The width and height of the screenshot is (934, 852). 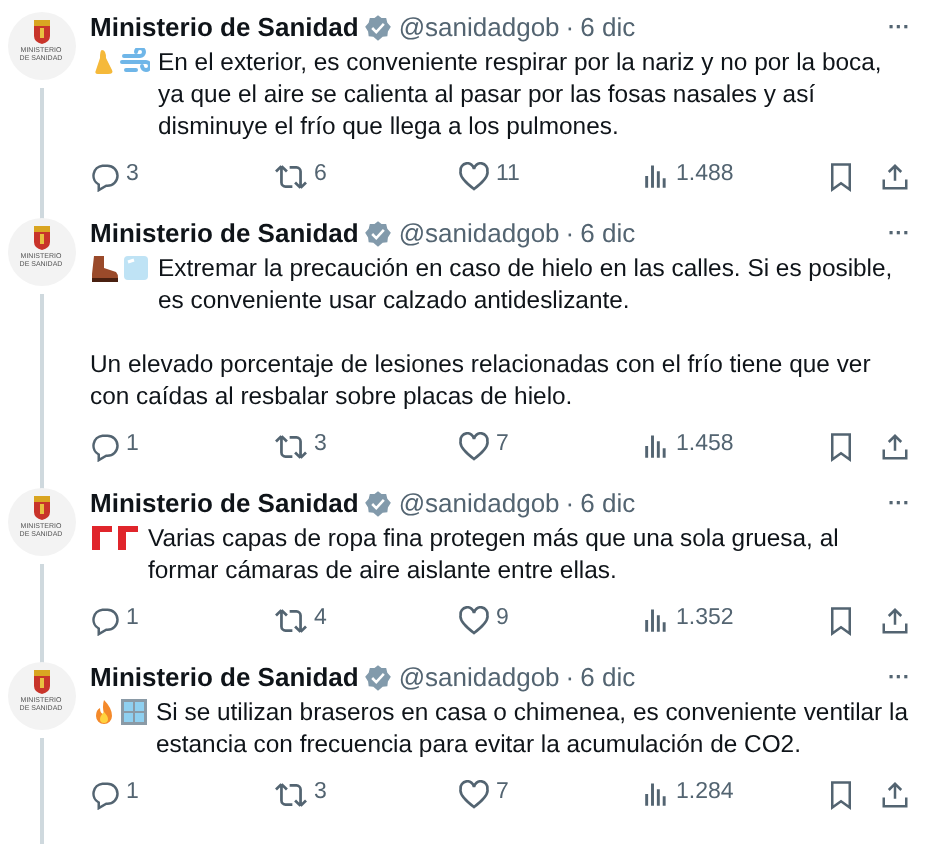 What do you see at coordinates (136, 268) in the screenshot?
I see `ice-cube-icon` at bounding box center [136, 268].